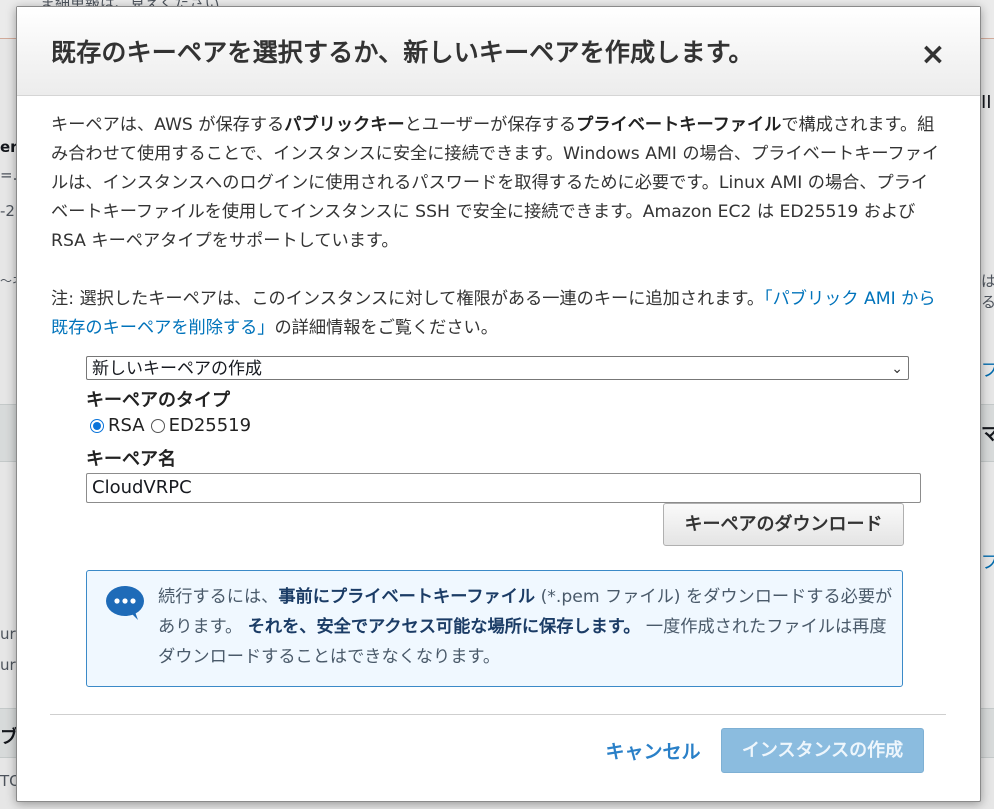 Image resolution: width=994 pixels, height=809 pixels. I want to click on description-bold: パブリックキー, so click(344, 125).